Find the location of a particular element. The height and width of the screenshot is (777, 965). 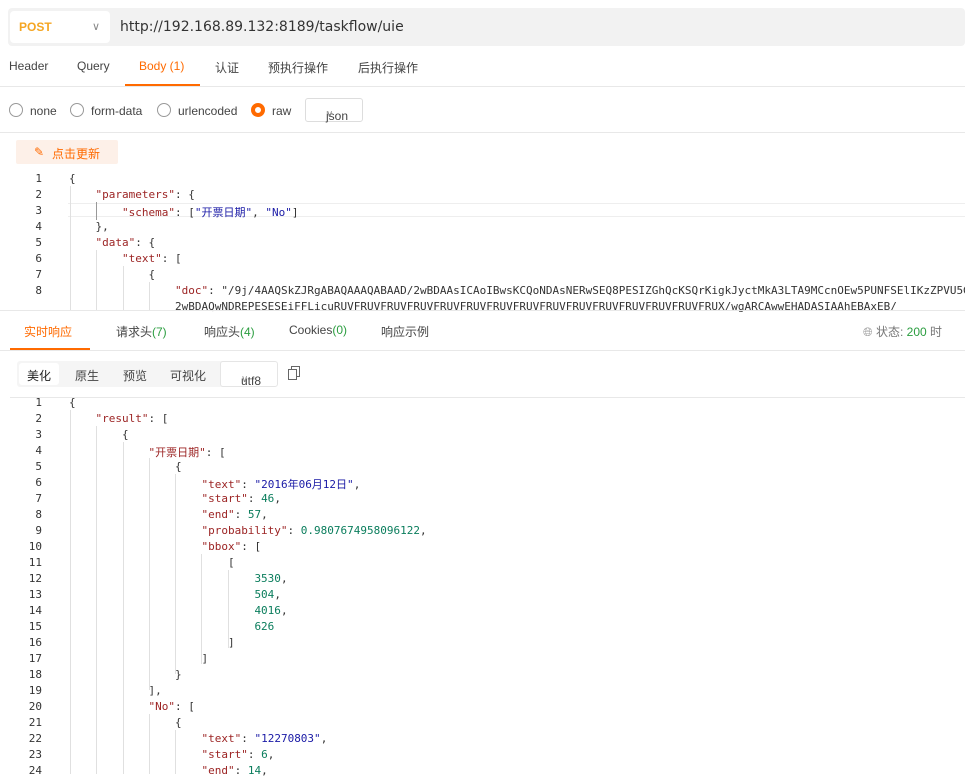

tab-live-response: 实时响应 is located at coordinates (48, 331).